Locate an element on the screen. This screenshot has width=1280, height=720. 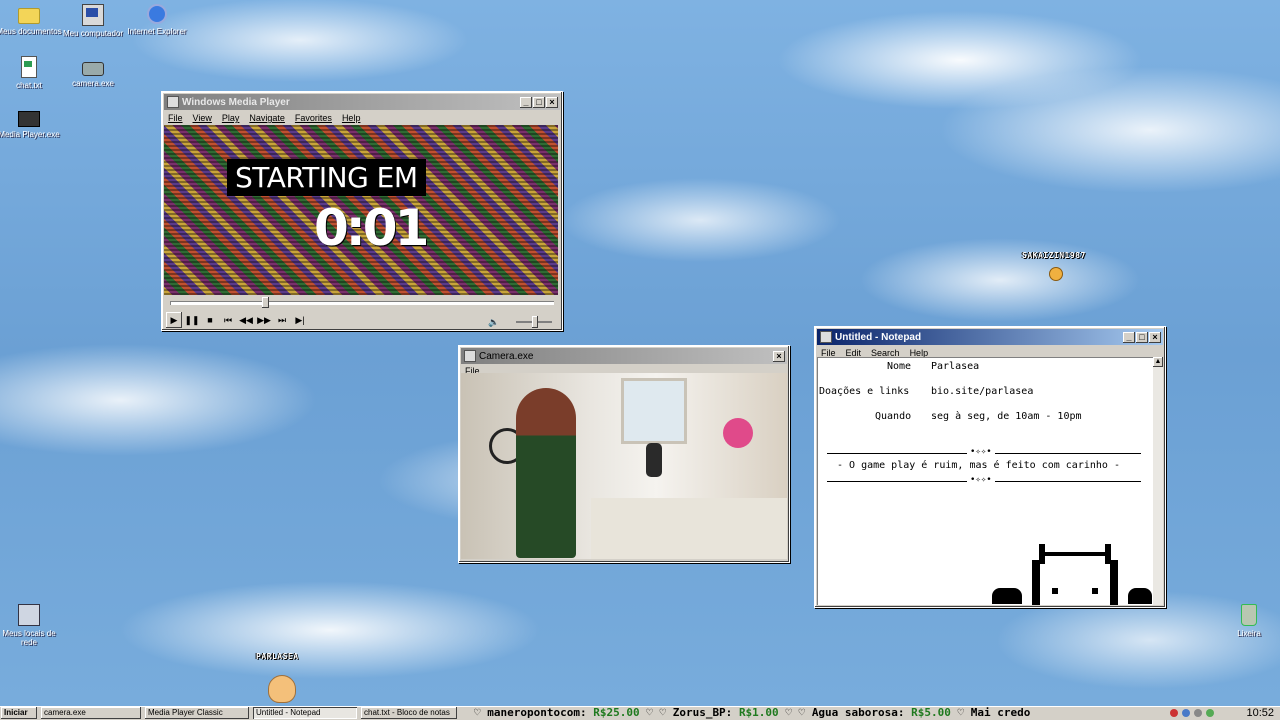
window-title: Windows Media Player is located at coordinates (236, 102).